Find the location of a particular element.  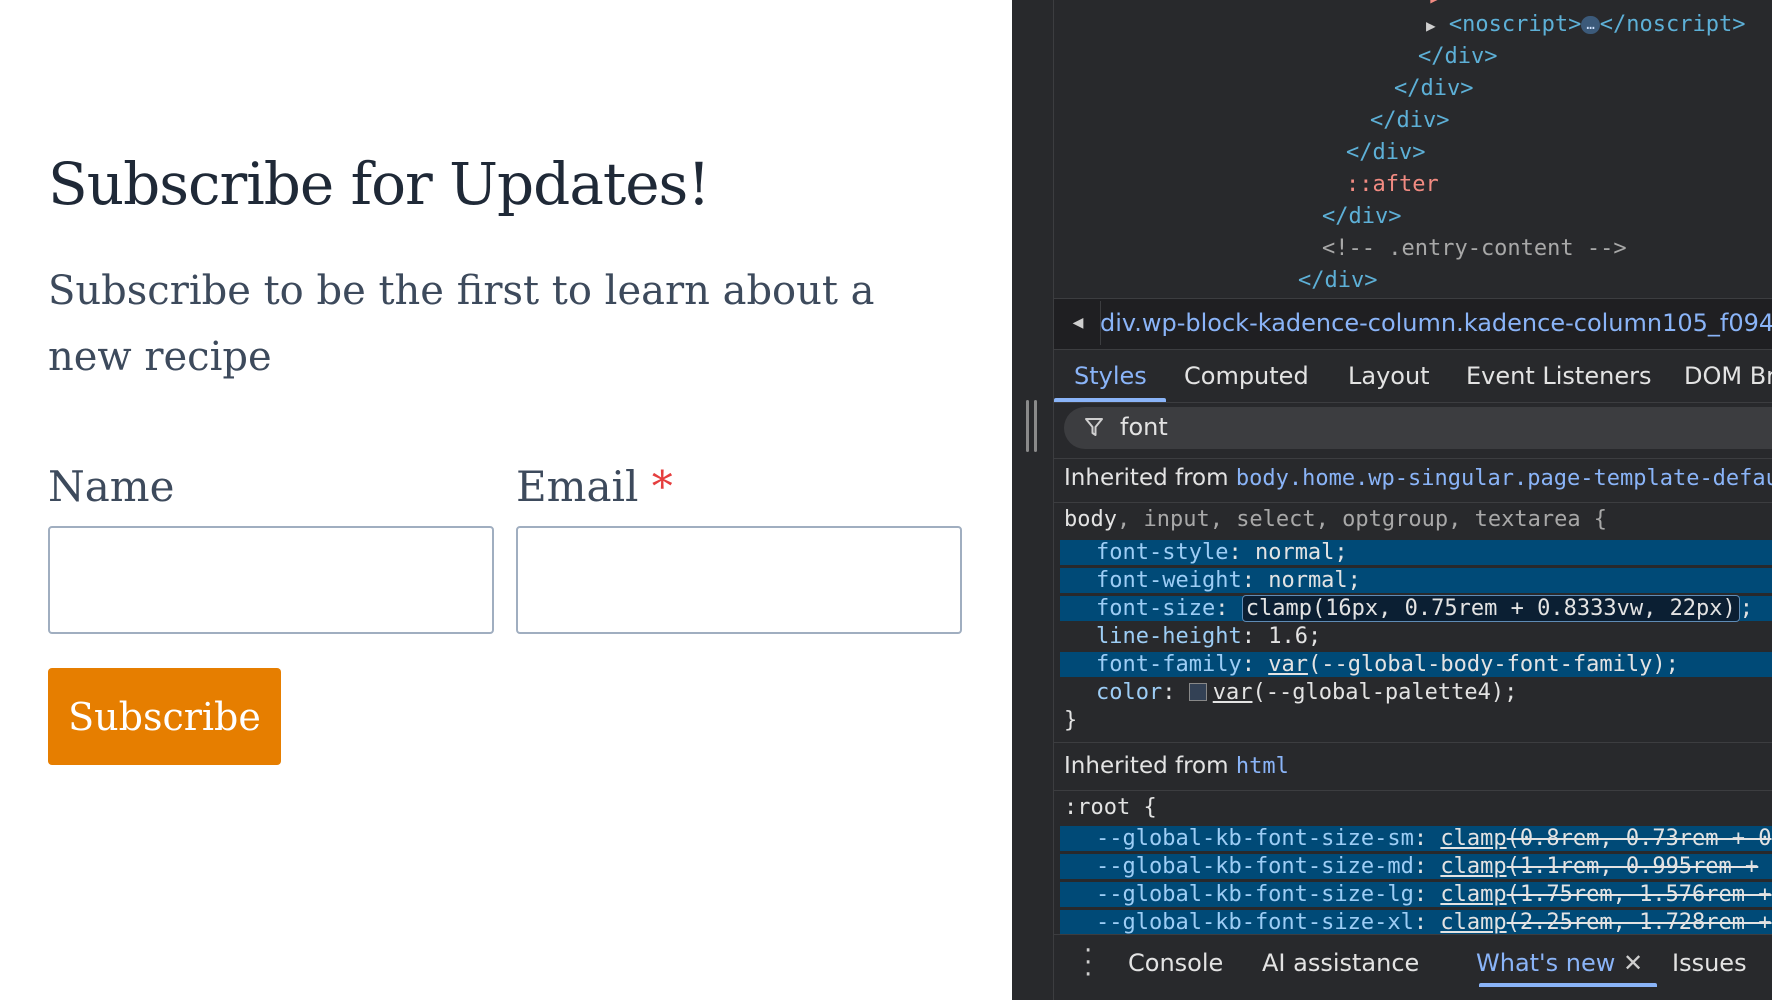

decl-value: (1.75rem, 1.576rem + is located at coordinates (1639, 894).